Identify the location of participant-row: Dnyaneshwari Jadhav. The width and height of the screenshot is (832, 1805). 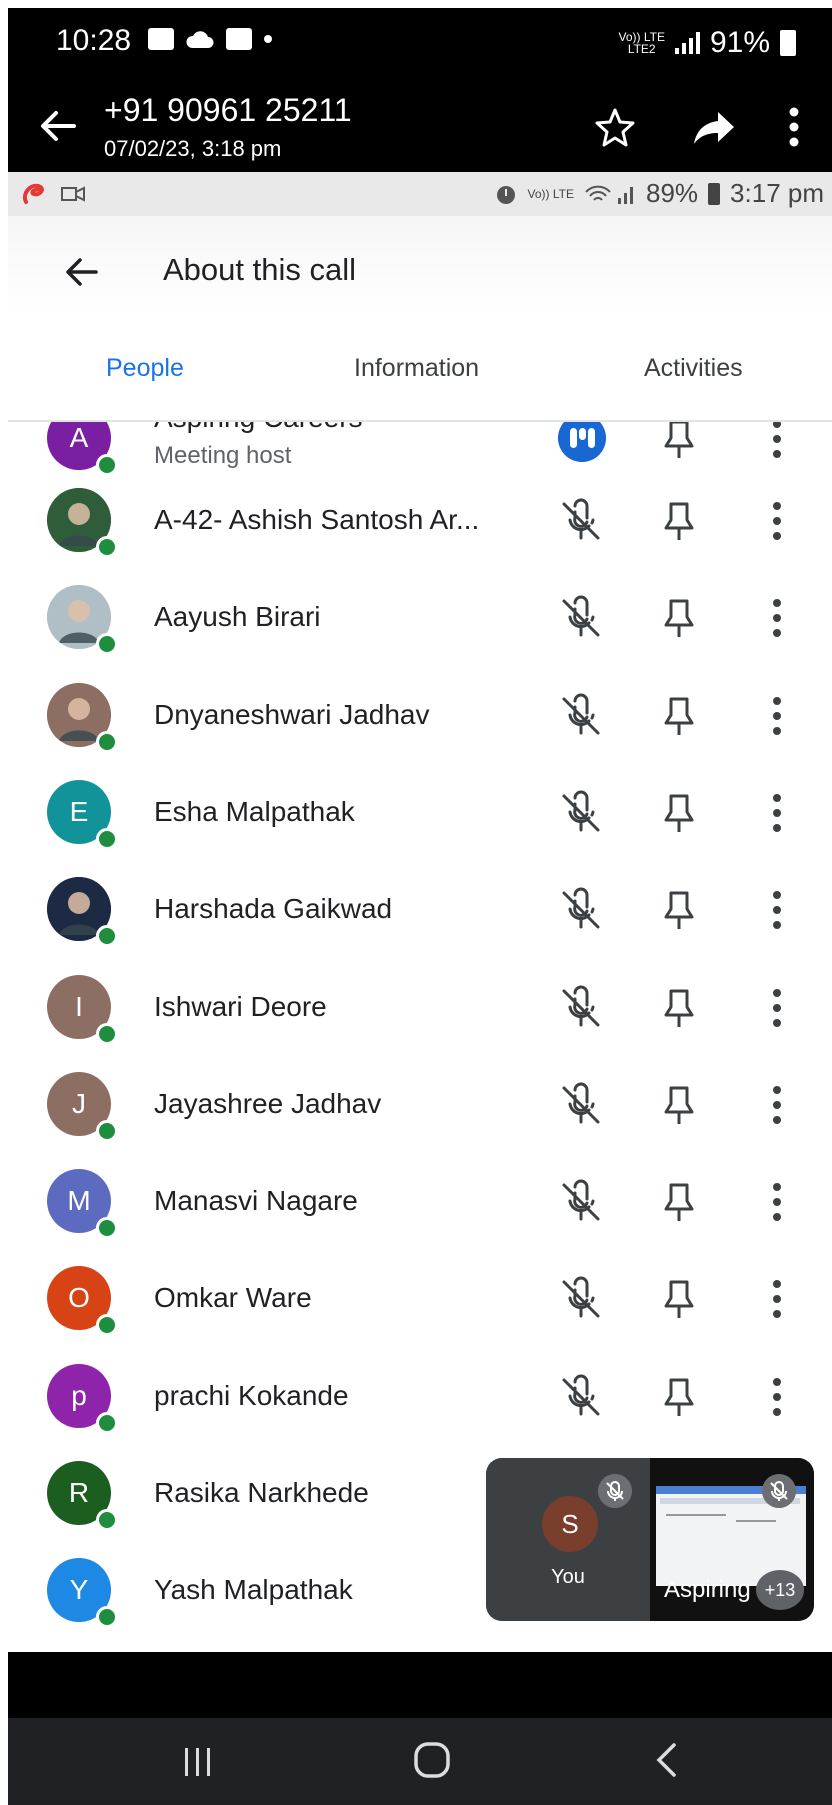
(420, 715).